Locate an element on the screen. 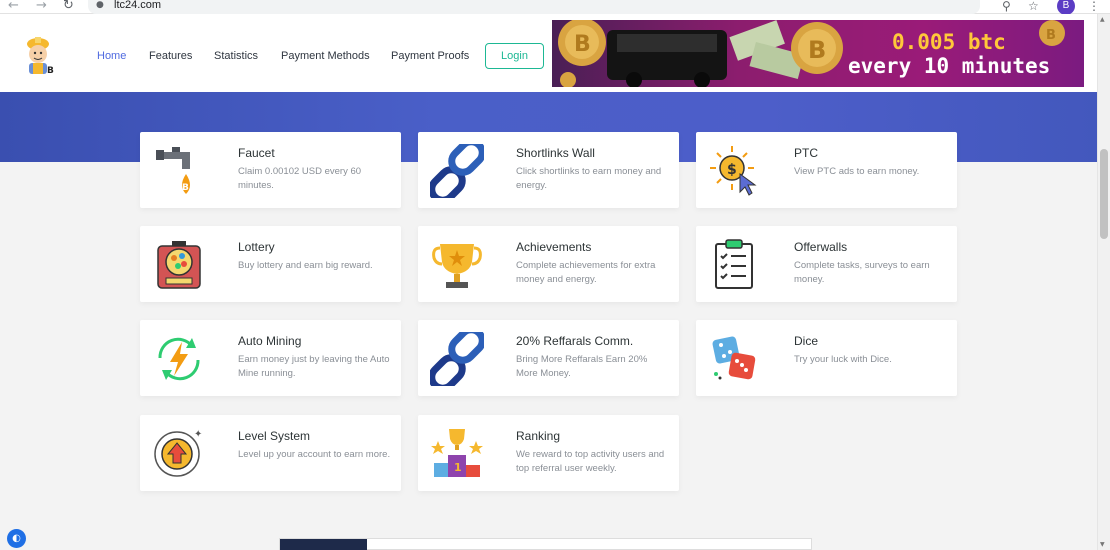 Image resolution: width=1110 pixels, height=550 pixels. level-up-icon: ✦ is located at coordinates (178, 453).